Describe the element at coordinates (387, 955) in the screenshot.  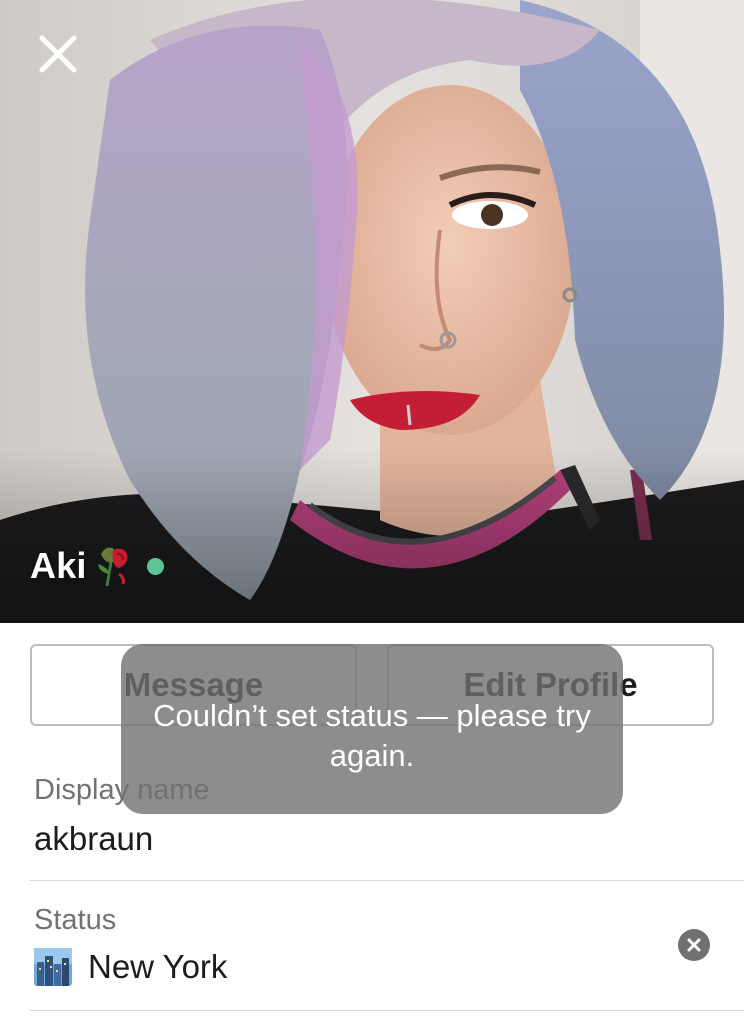
I see `status-field: Status New York` at that location.